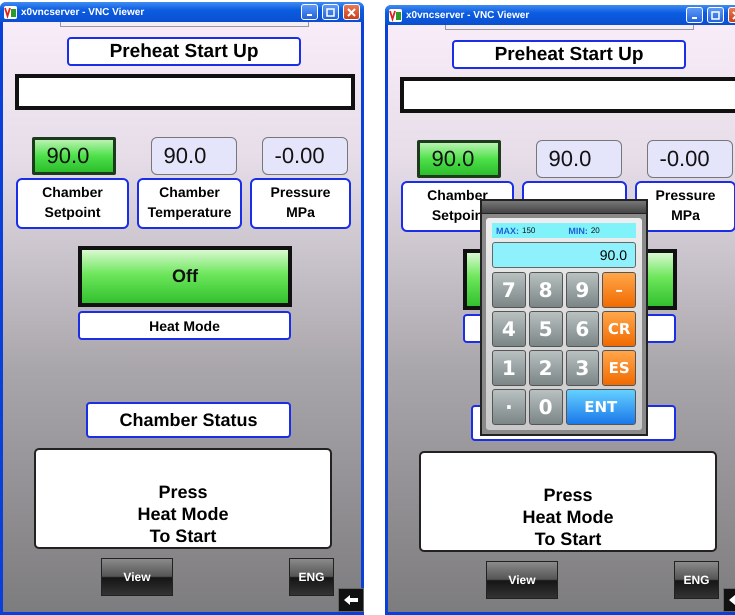 The width and height of the screenshot is (735, 615). I want to click on keypad-key: –, so click(619, 290).